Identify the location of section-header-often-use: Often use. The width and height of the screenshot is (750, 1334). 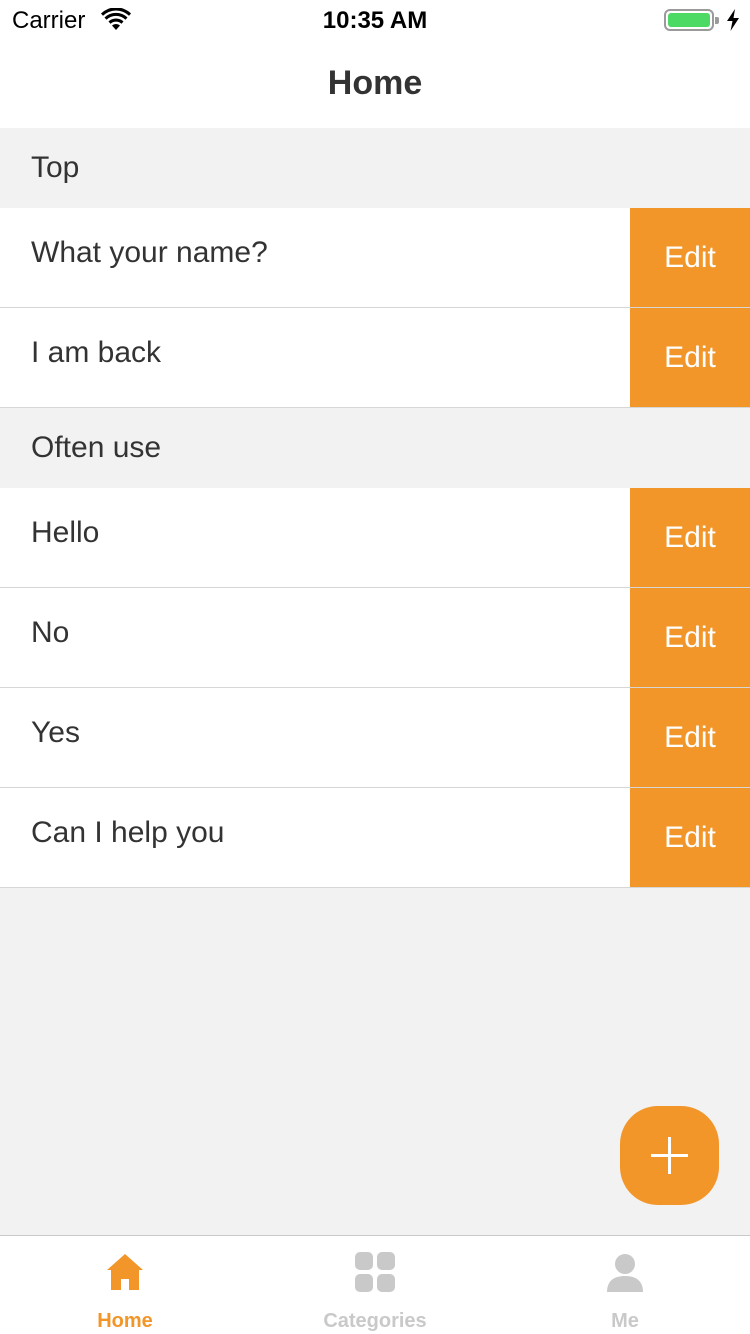
(375, 448).